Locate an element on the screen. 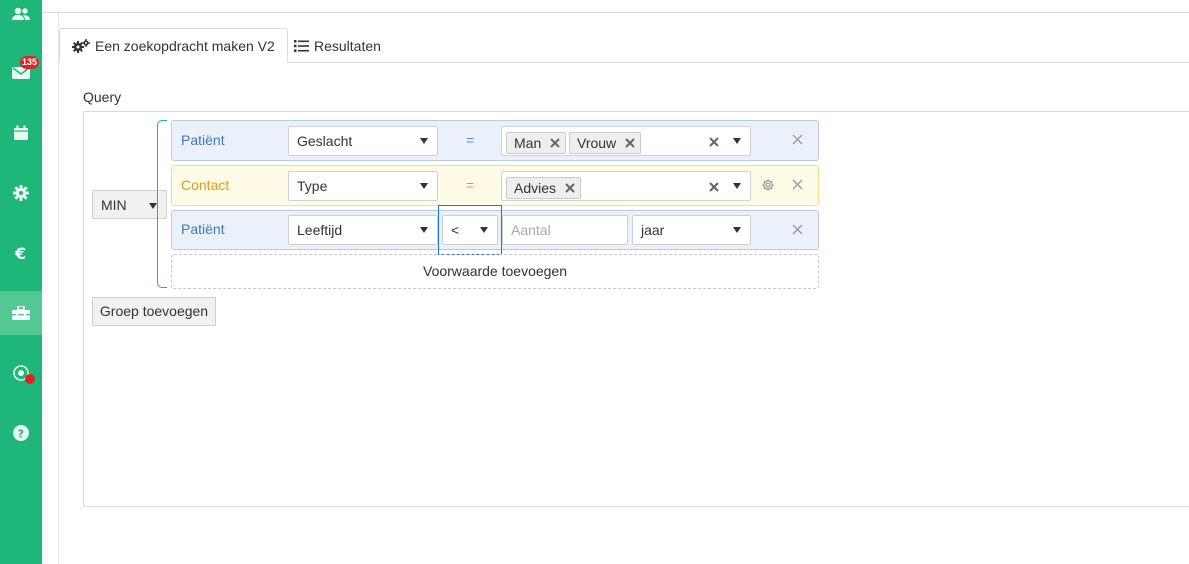  unit-value: jaar is located at coordinates (653, 230).